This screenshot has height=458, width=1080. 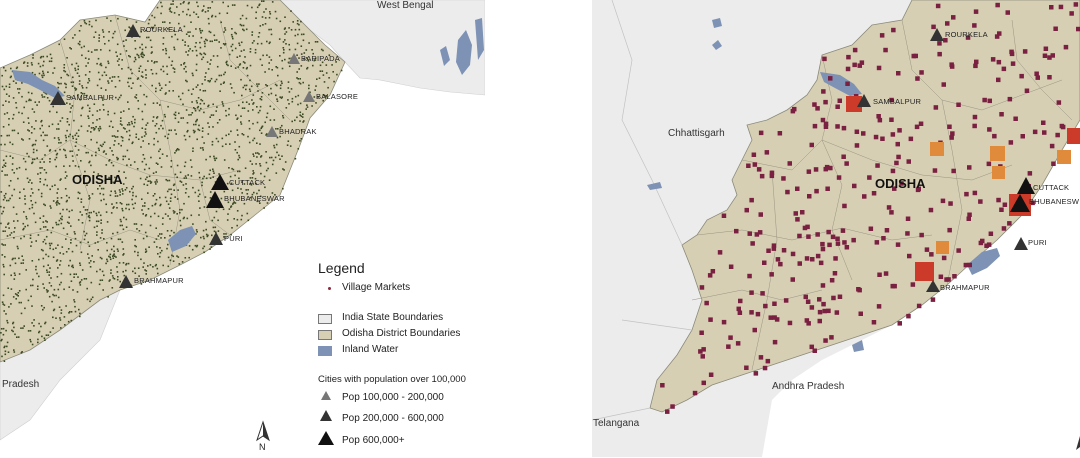 I want to click on brahmapur-label: BRAHMAPUR, so click(x=965, y=287).